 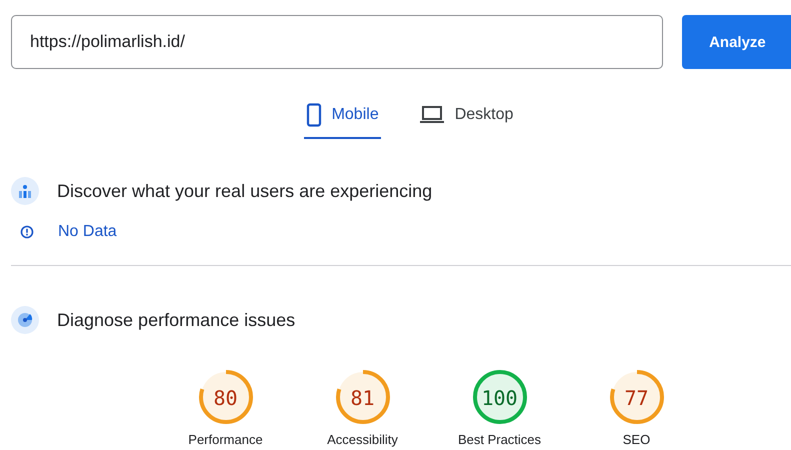 What do you see at coordinates (736, 42) in the screenshot?
I see `analyze-button: Analyze` at bounding box center [736, 42].